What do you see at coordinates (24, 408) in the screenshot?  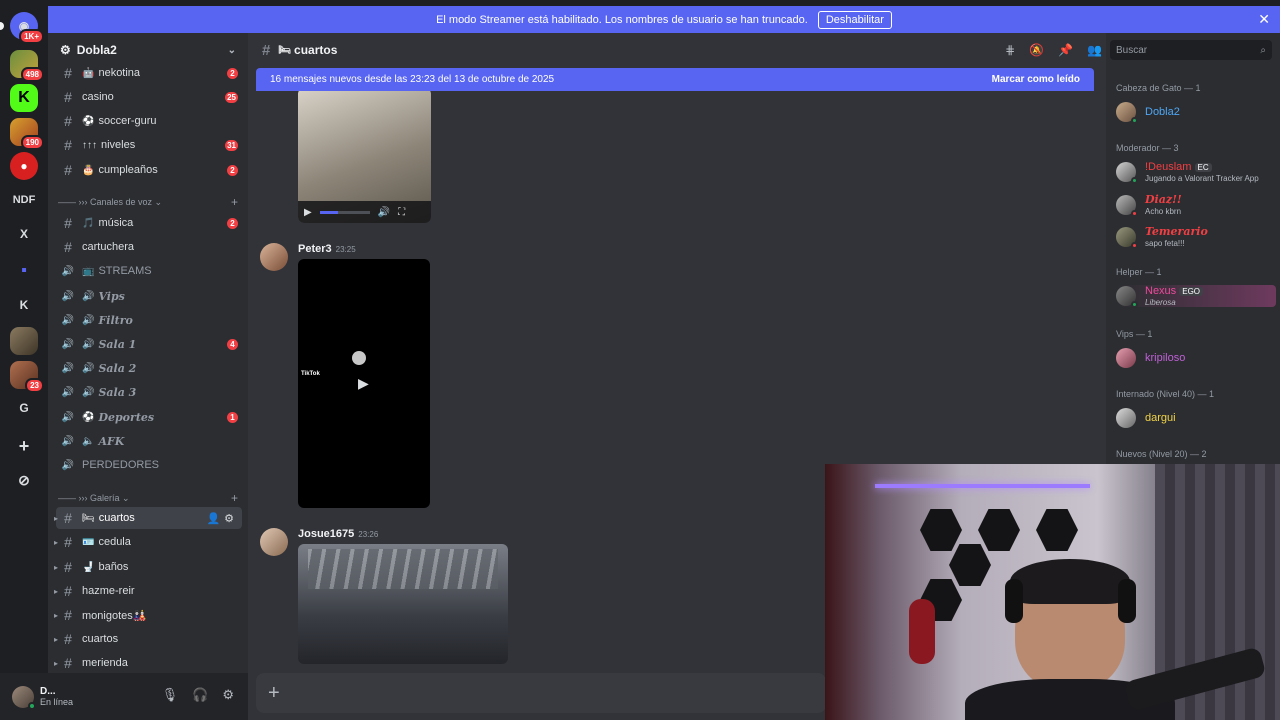 I see `server-g: G` at bounding box center [24, 408].